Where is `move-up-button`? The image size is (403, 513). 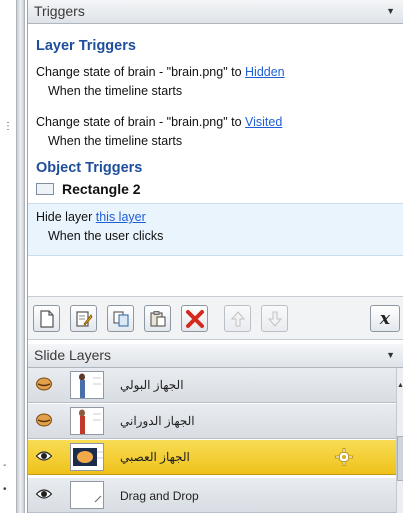
move-up-button is located at coordinates (237, 318).